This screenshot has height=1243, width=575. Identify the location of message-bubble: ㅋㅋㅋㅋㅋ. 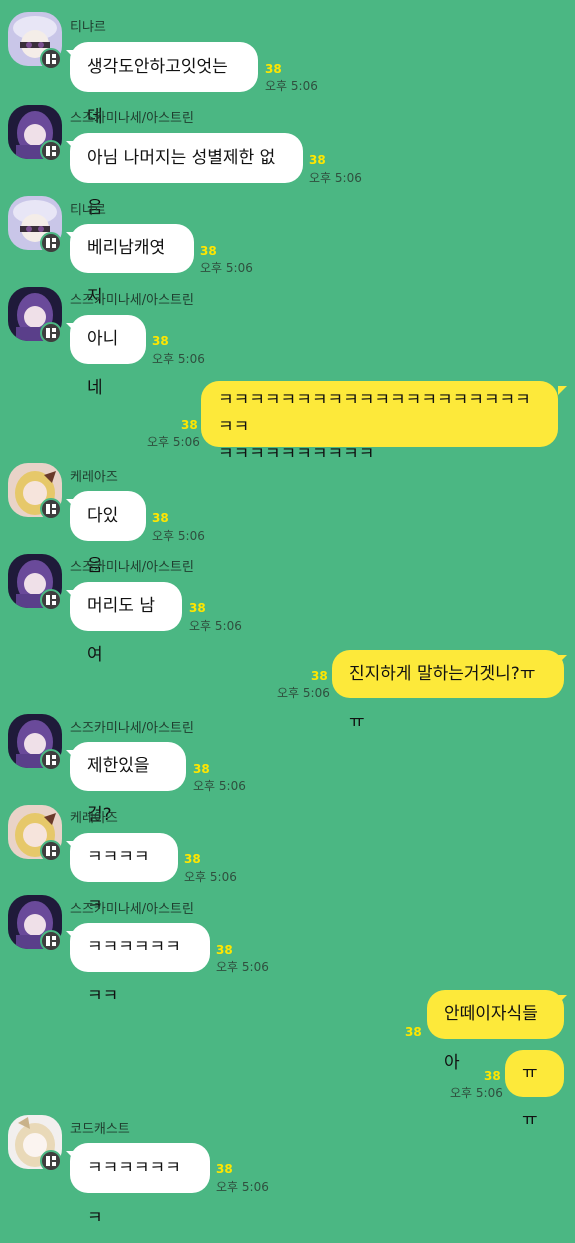
(124, 874).